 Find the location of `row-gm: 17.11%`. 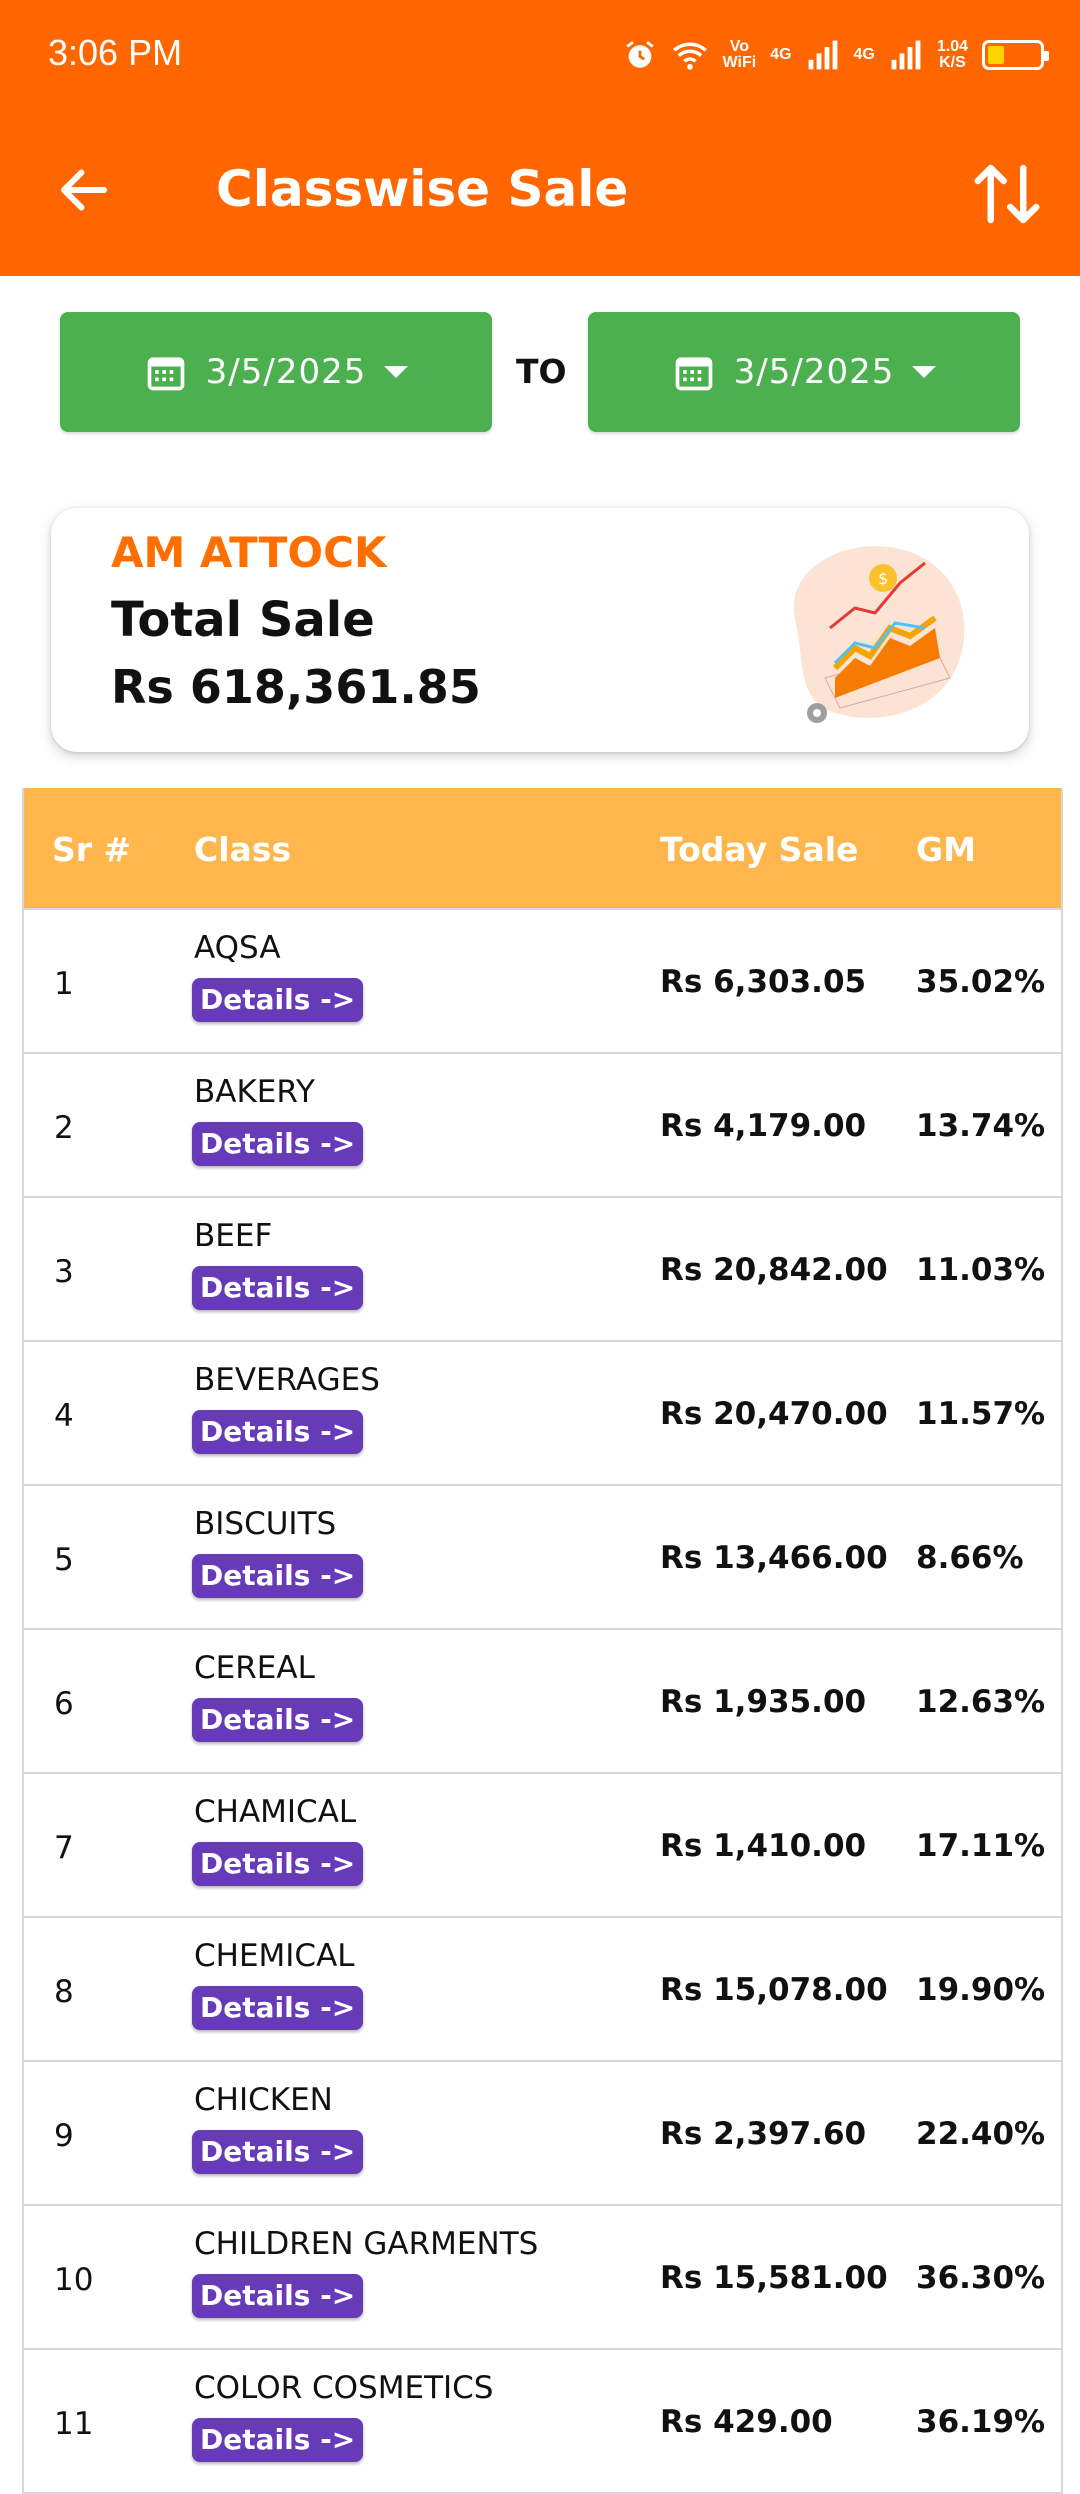

row-gm: 17.11% is located at coordinates (981, 1846).